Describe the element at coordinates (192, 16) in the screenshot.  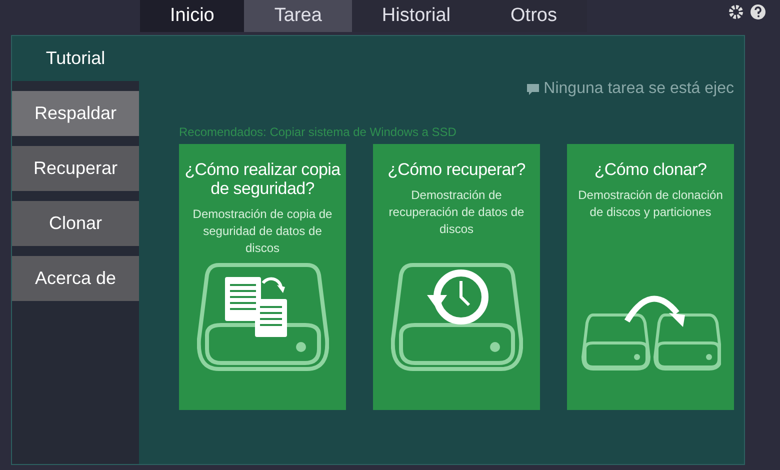
I see `nav-tab: Inicio` at that location.